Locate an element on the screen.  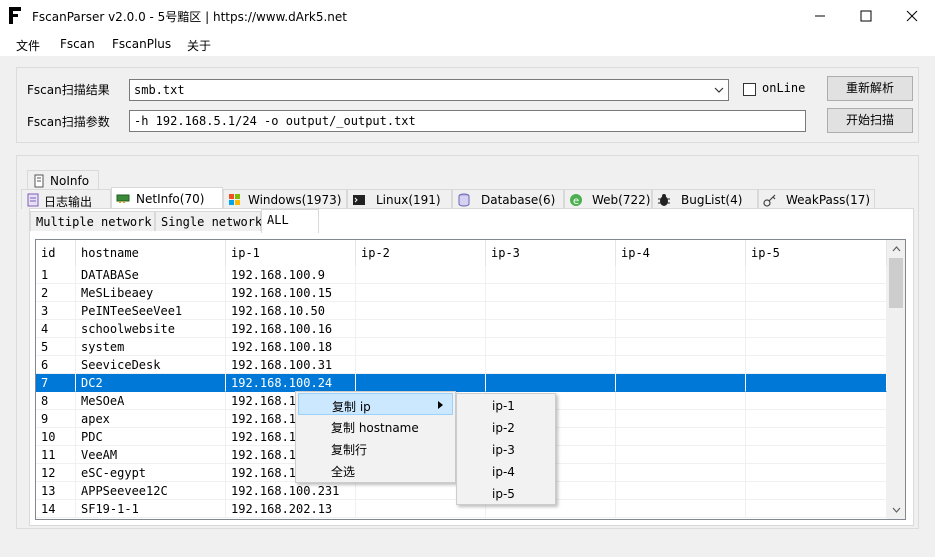
menu-file: 文件 is located at coordinates (28, 45).